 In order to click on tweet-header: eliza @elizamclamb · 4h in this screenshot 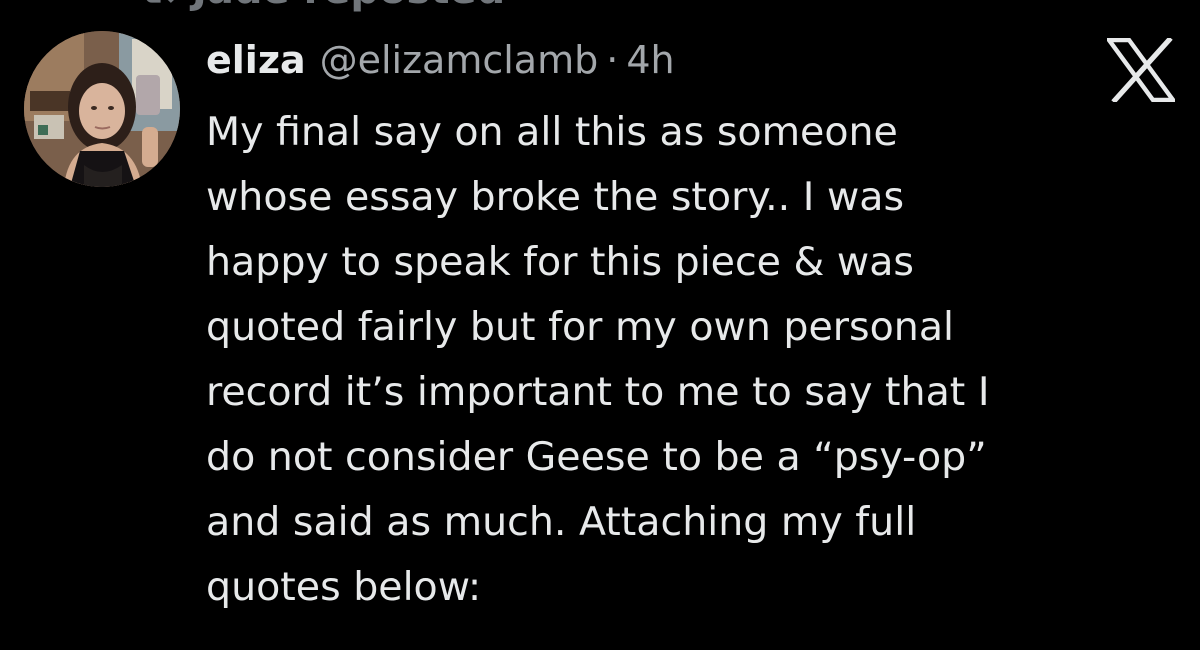, I will do `click(440, 60)`.